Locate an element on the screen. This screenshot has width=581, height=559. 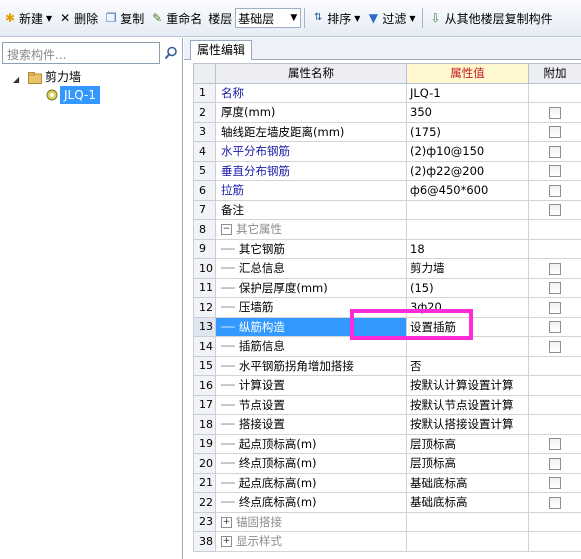
table-row-selected: 13 ── 纵筋构造 设置插筋 is located at coordinates (387, 326).